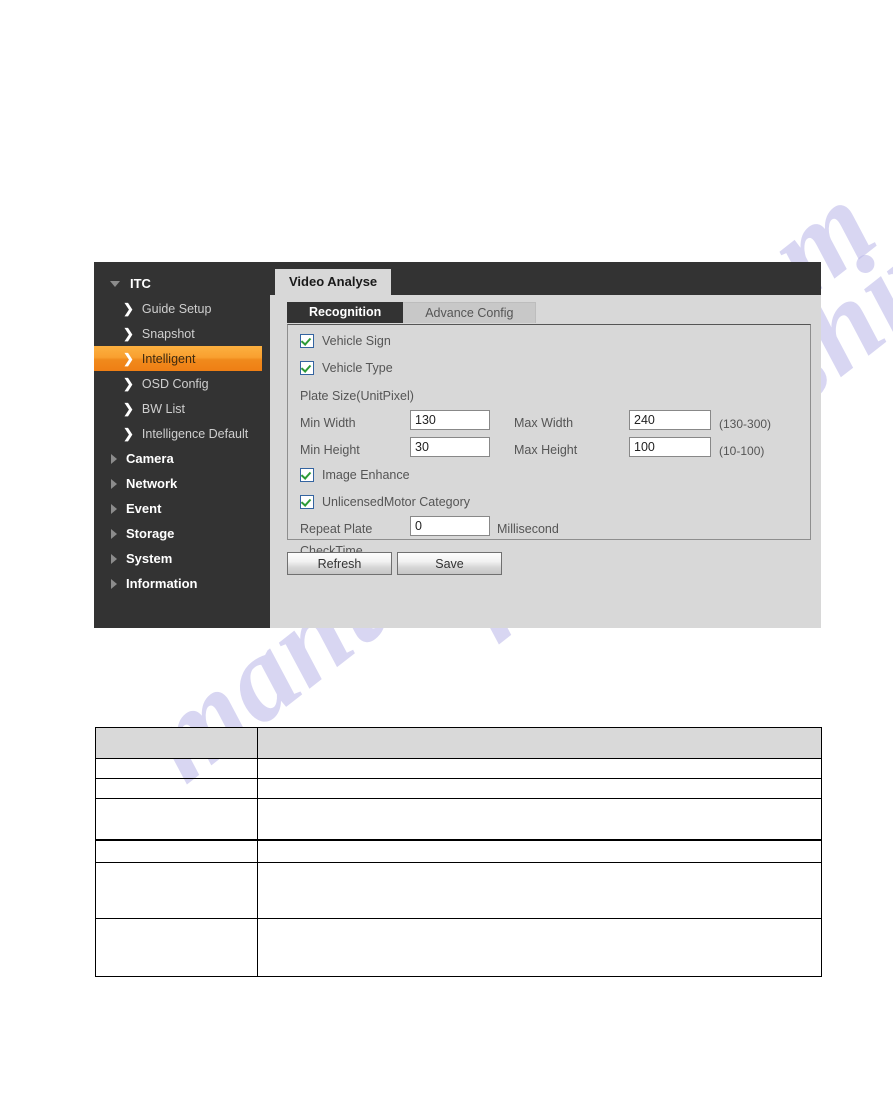 The image size is (893, 1106). What do you see at coordinates (356, 341) in the screenshot?
I see `vehicle-sign-label: Vehicle Sign` at bounding box center [356, 341].